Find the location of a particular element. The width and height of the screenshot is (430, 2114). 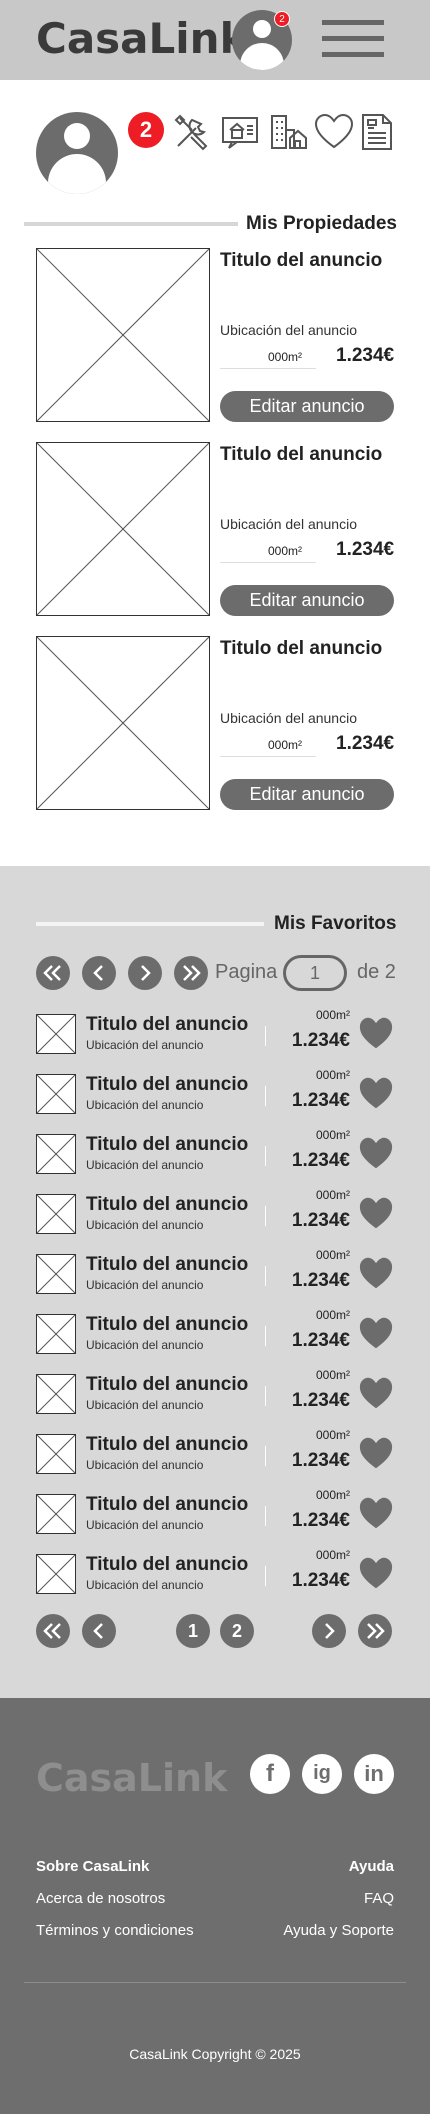

page-number-input: 1 is located at coordinates (315, 973).